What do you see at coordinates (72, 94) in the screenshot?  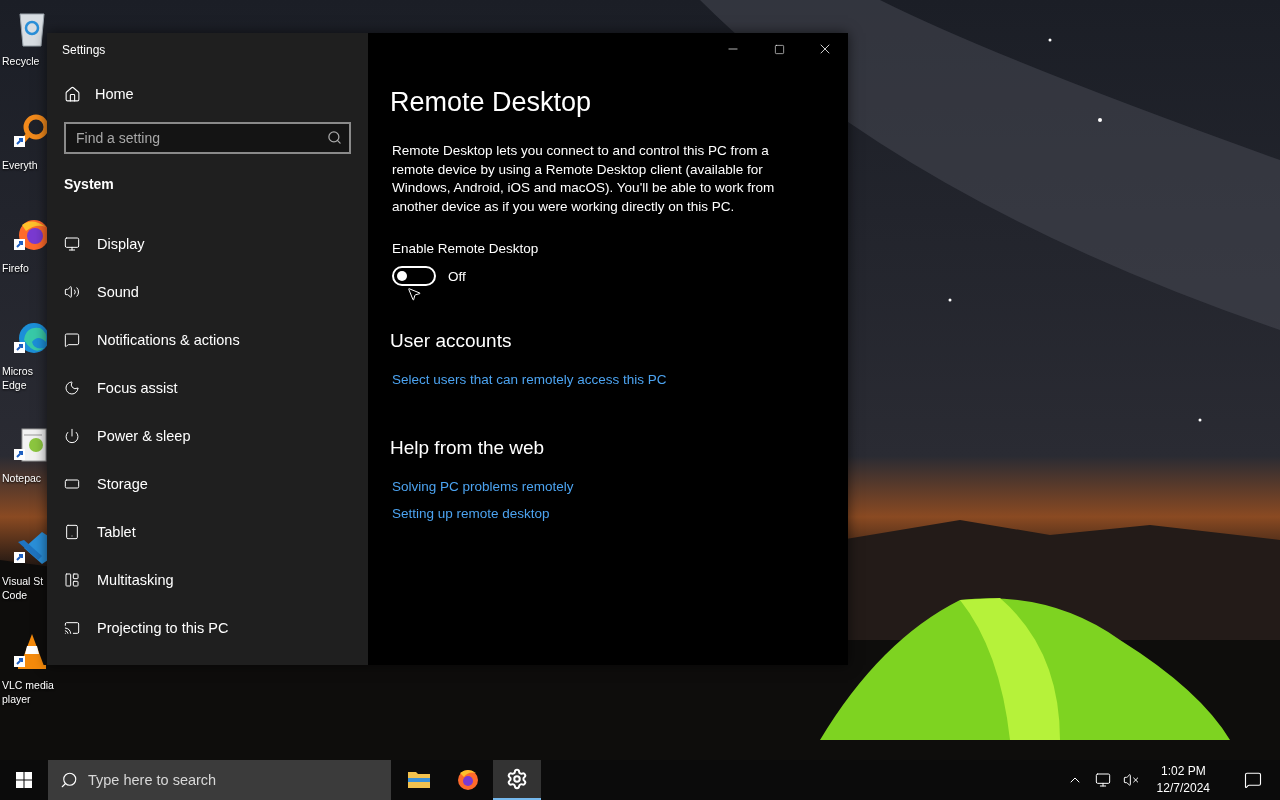 I see `home-icon` at bounding box center [72, 94].